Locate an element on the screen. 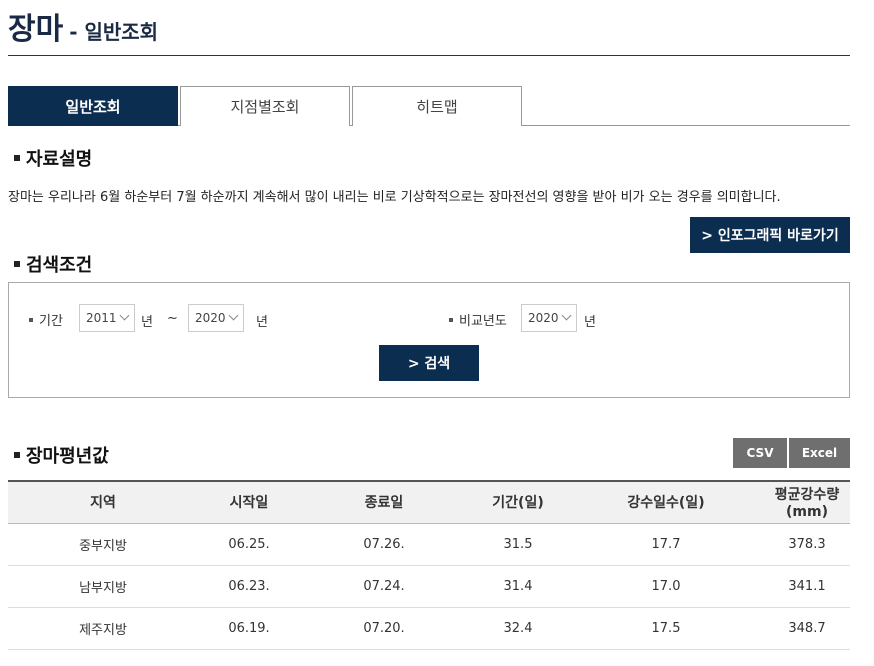 The image size is (874, 666). column-header: 평균강수량(mm) is located at coordinates (807, 502).